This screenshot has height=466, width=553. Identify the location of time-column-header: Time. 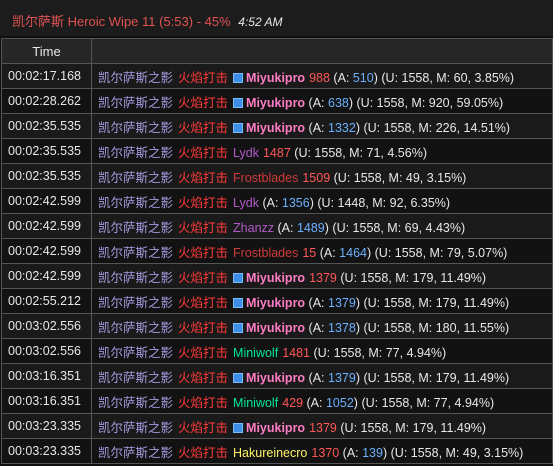
(46, 51).